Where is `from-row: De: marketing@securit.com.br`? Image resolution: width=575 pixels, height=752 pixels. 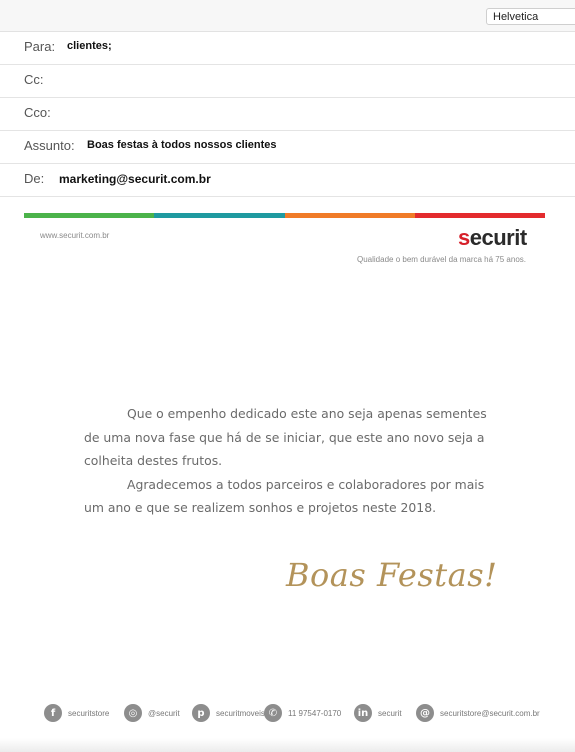
from-row: De: marketing@securit.com.br is located at coordinates (287, 180).